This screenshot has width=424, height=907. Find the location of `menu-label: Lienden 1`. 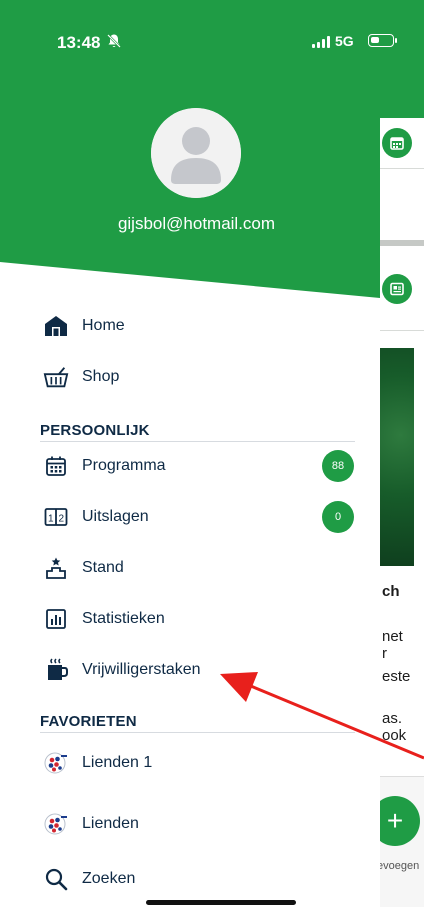

menu-label: Lienden 1 is located at coordinates (117, 762).